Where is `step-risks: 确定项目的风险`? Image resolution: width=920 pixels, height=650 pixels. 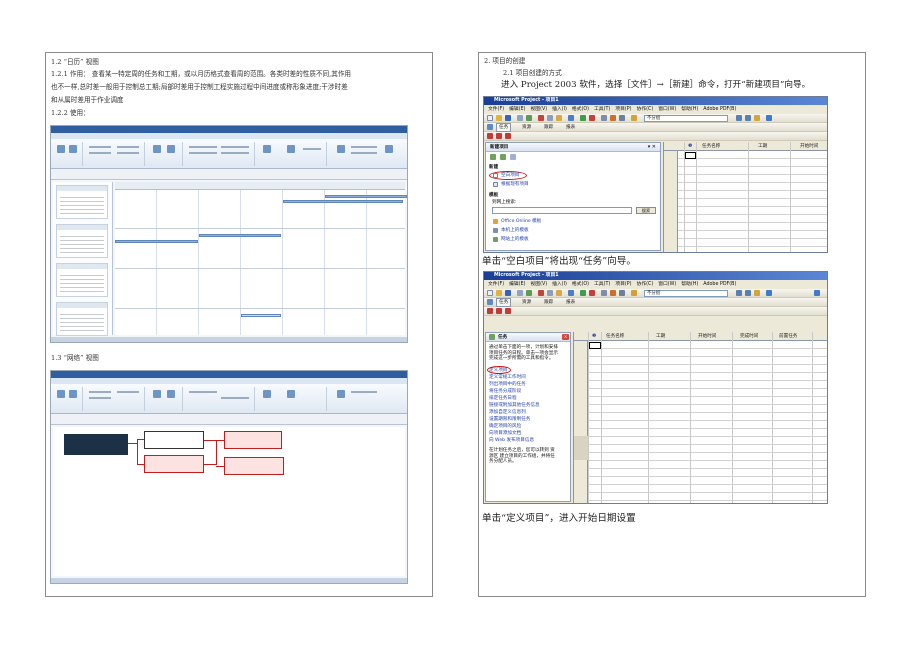
step-risks: 确定项目的风险 is located at coordinates (505, 426).